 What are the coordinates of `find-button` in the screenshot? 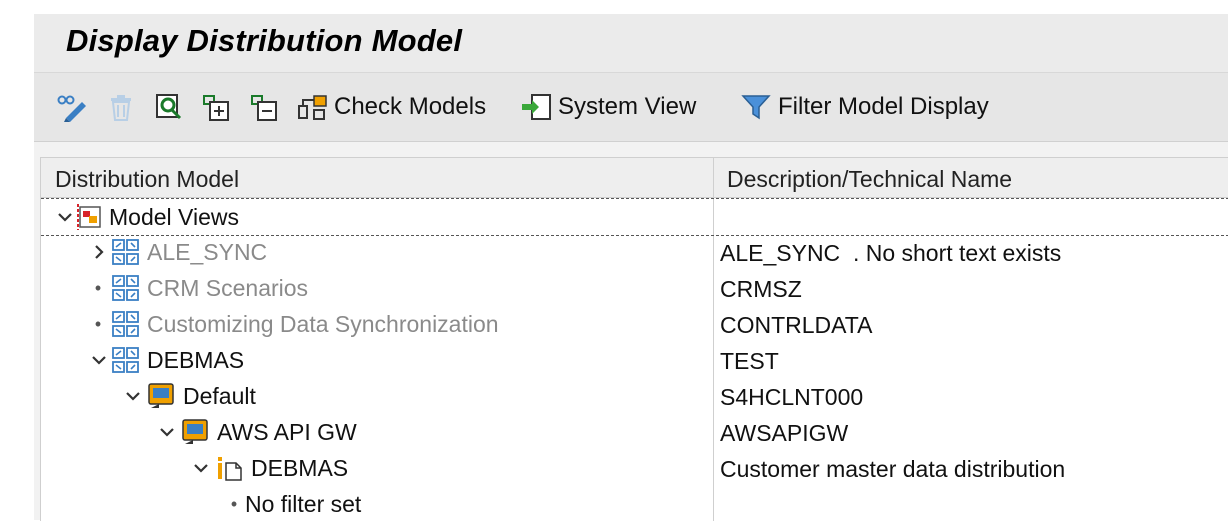 It's located at (170, 107).